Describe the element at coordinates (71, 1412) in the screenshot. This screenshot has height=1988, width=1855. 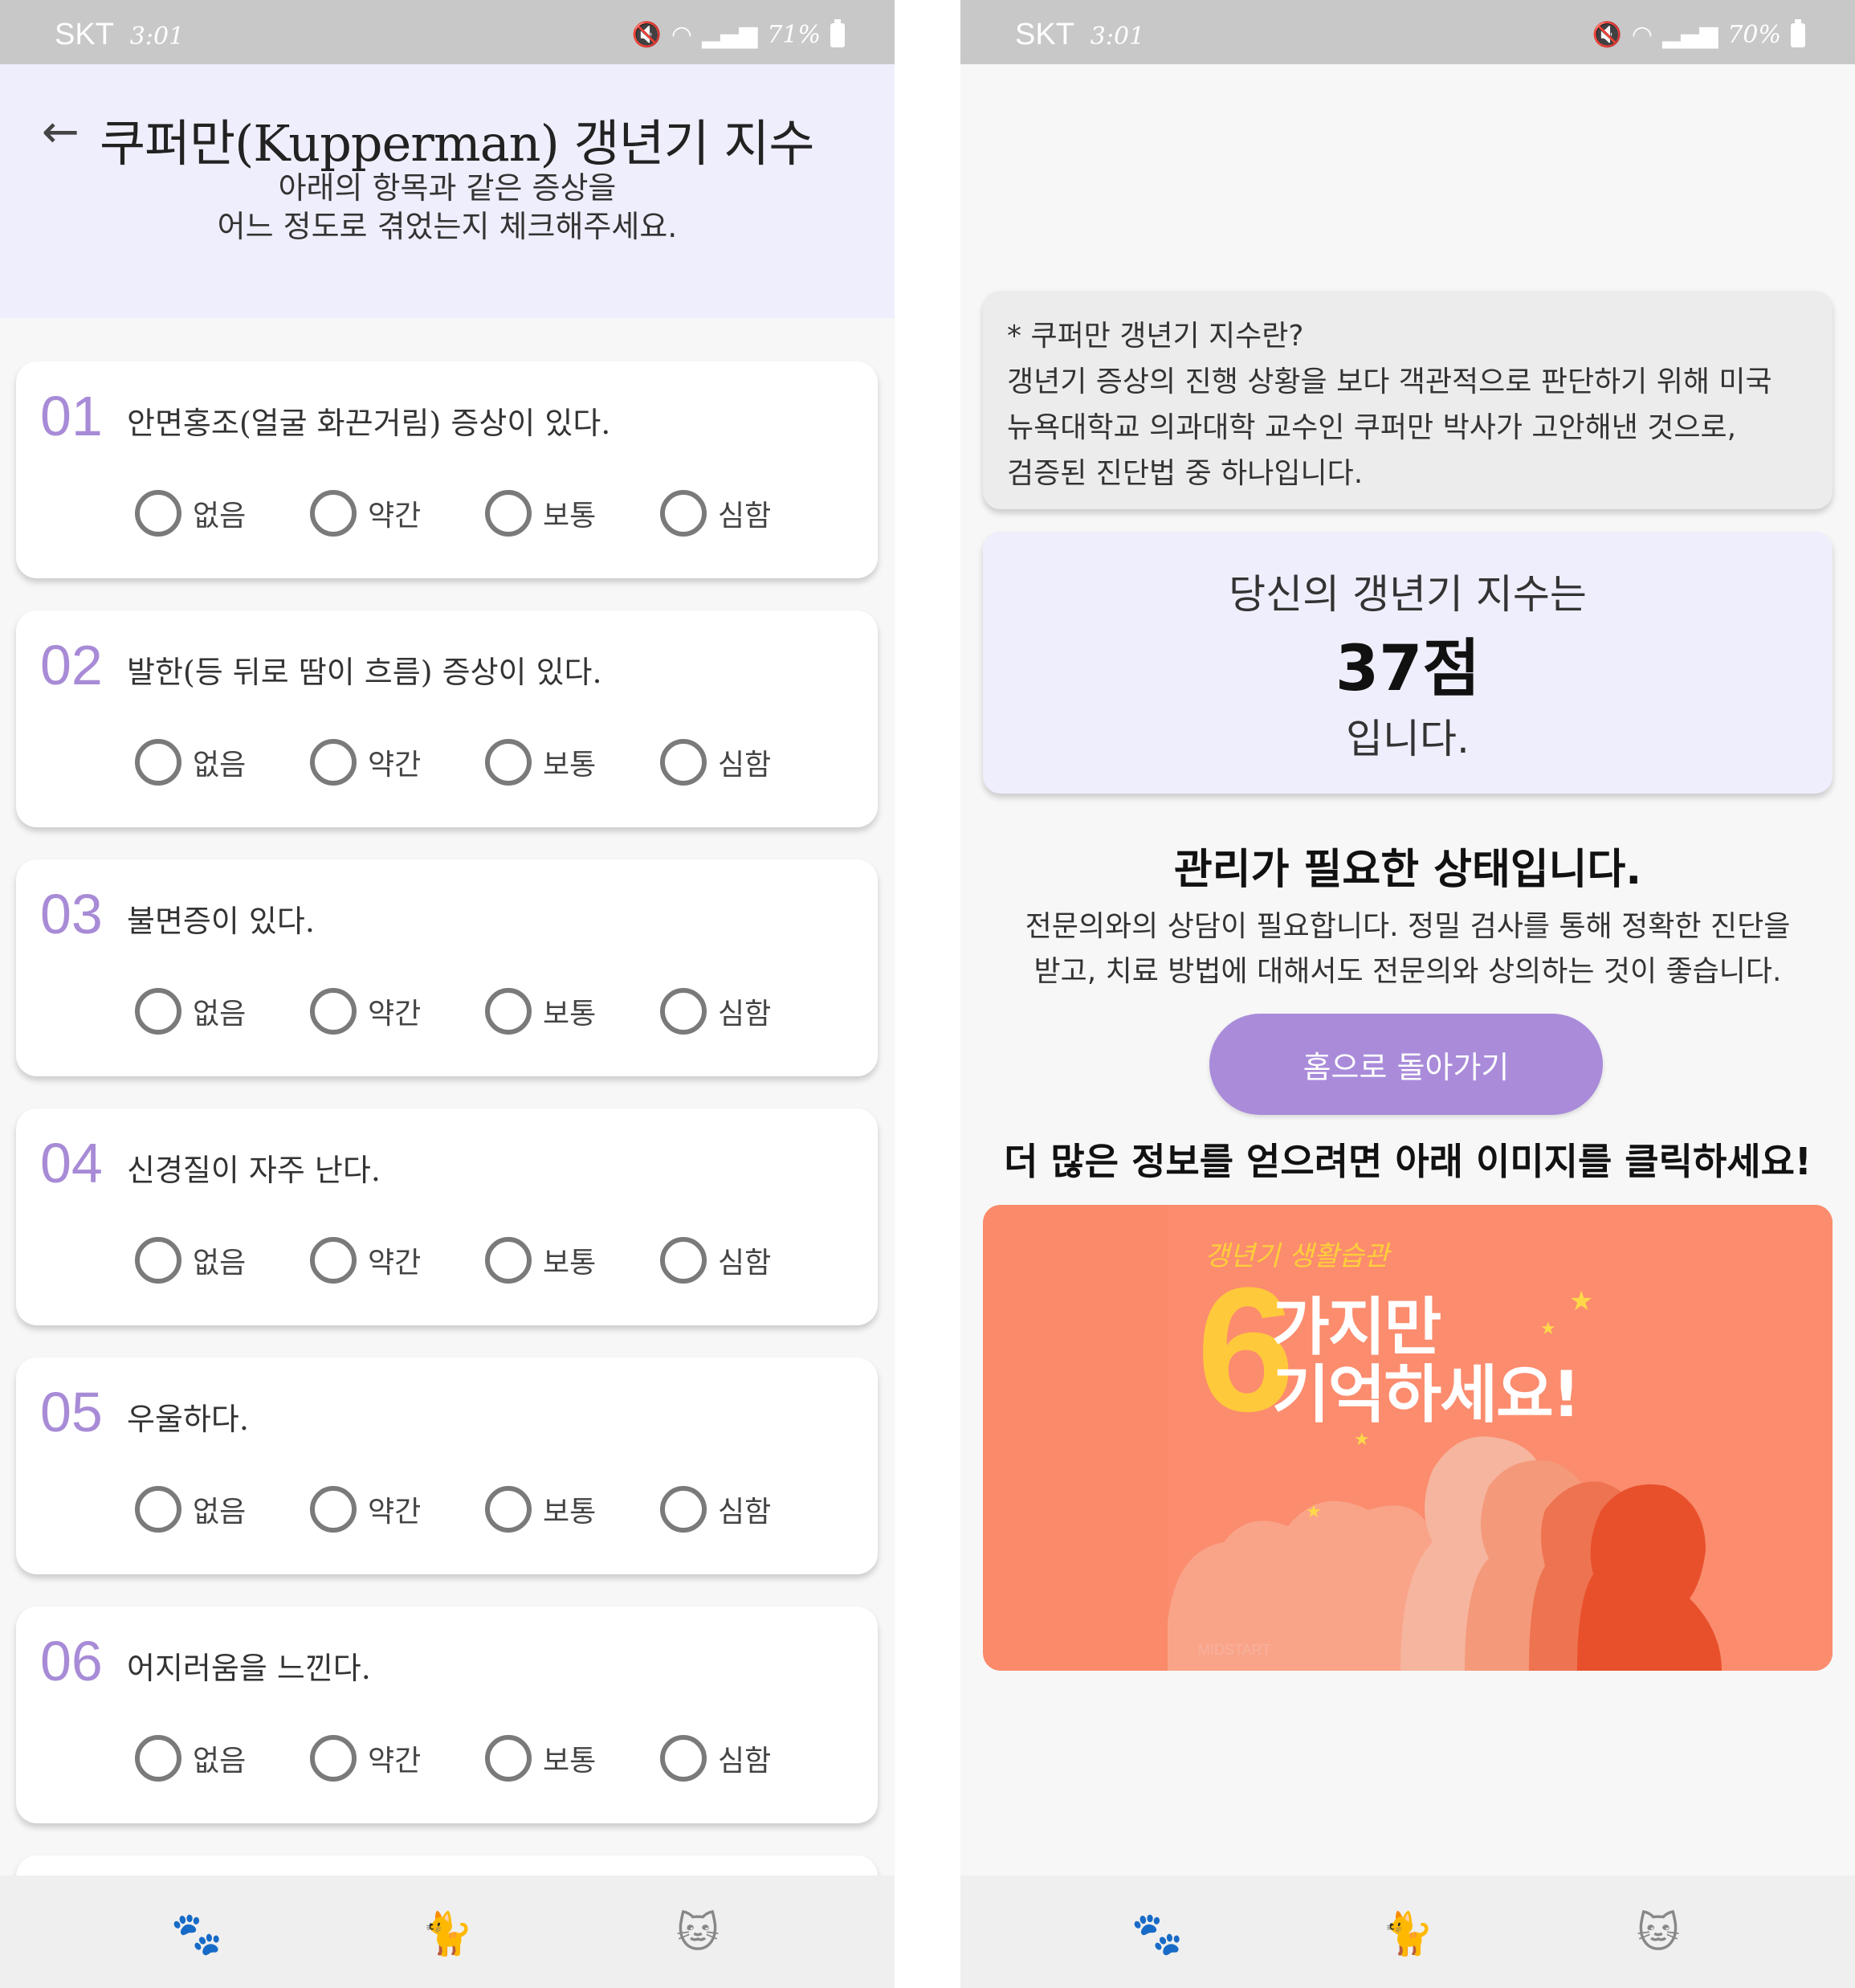
I see `question-number: 05` at that location.